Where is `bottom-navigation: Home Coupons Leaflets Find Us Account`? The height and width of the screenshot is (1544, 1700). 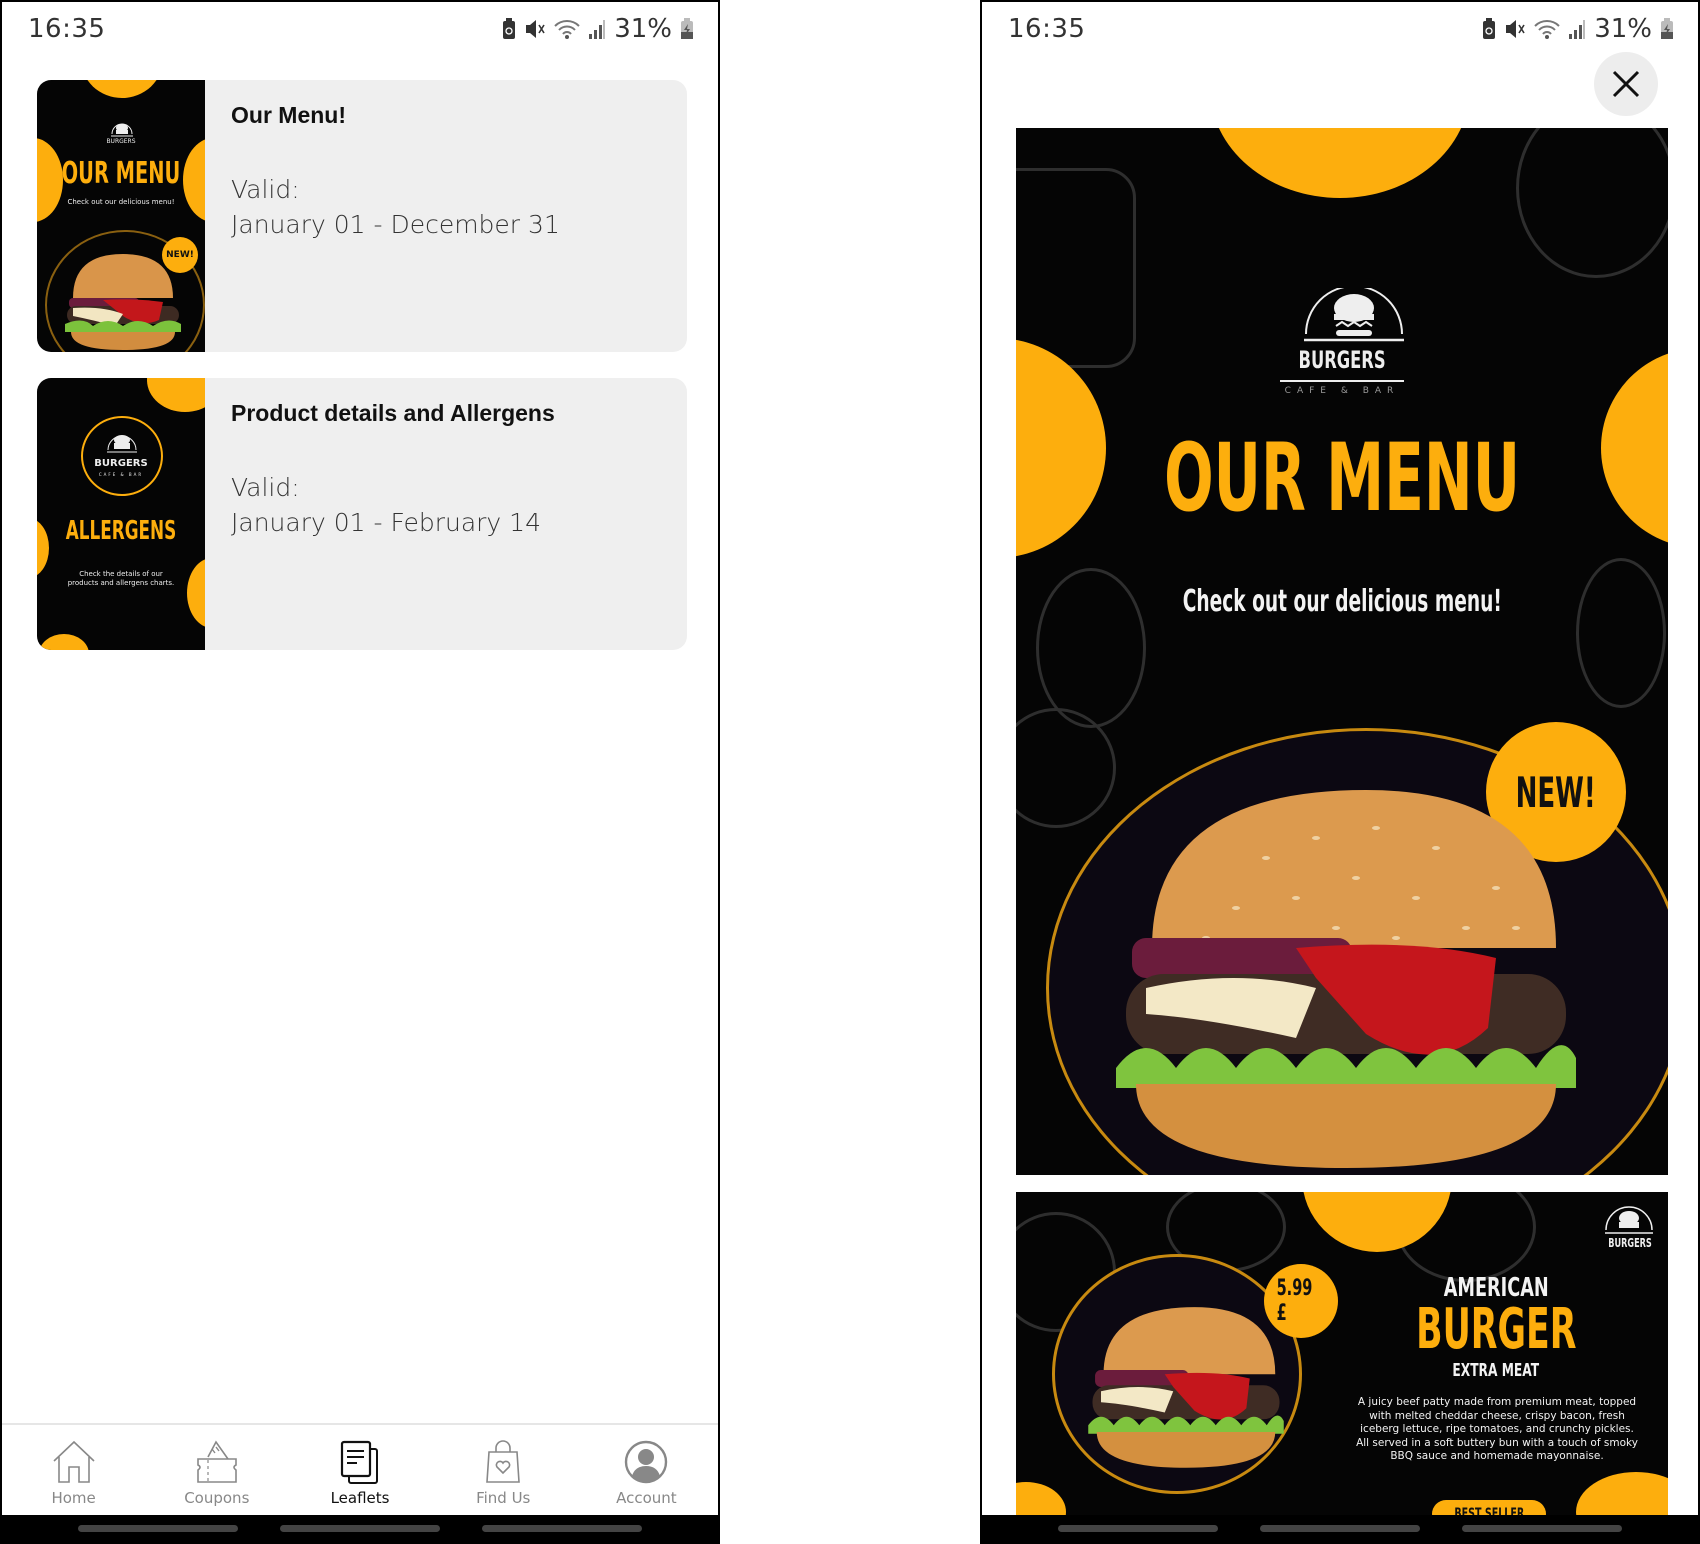
bottom-navigation: Home Coupons Leaflets Find Us Account is located at coordinates (360, 1471).